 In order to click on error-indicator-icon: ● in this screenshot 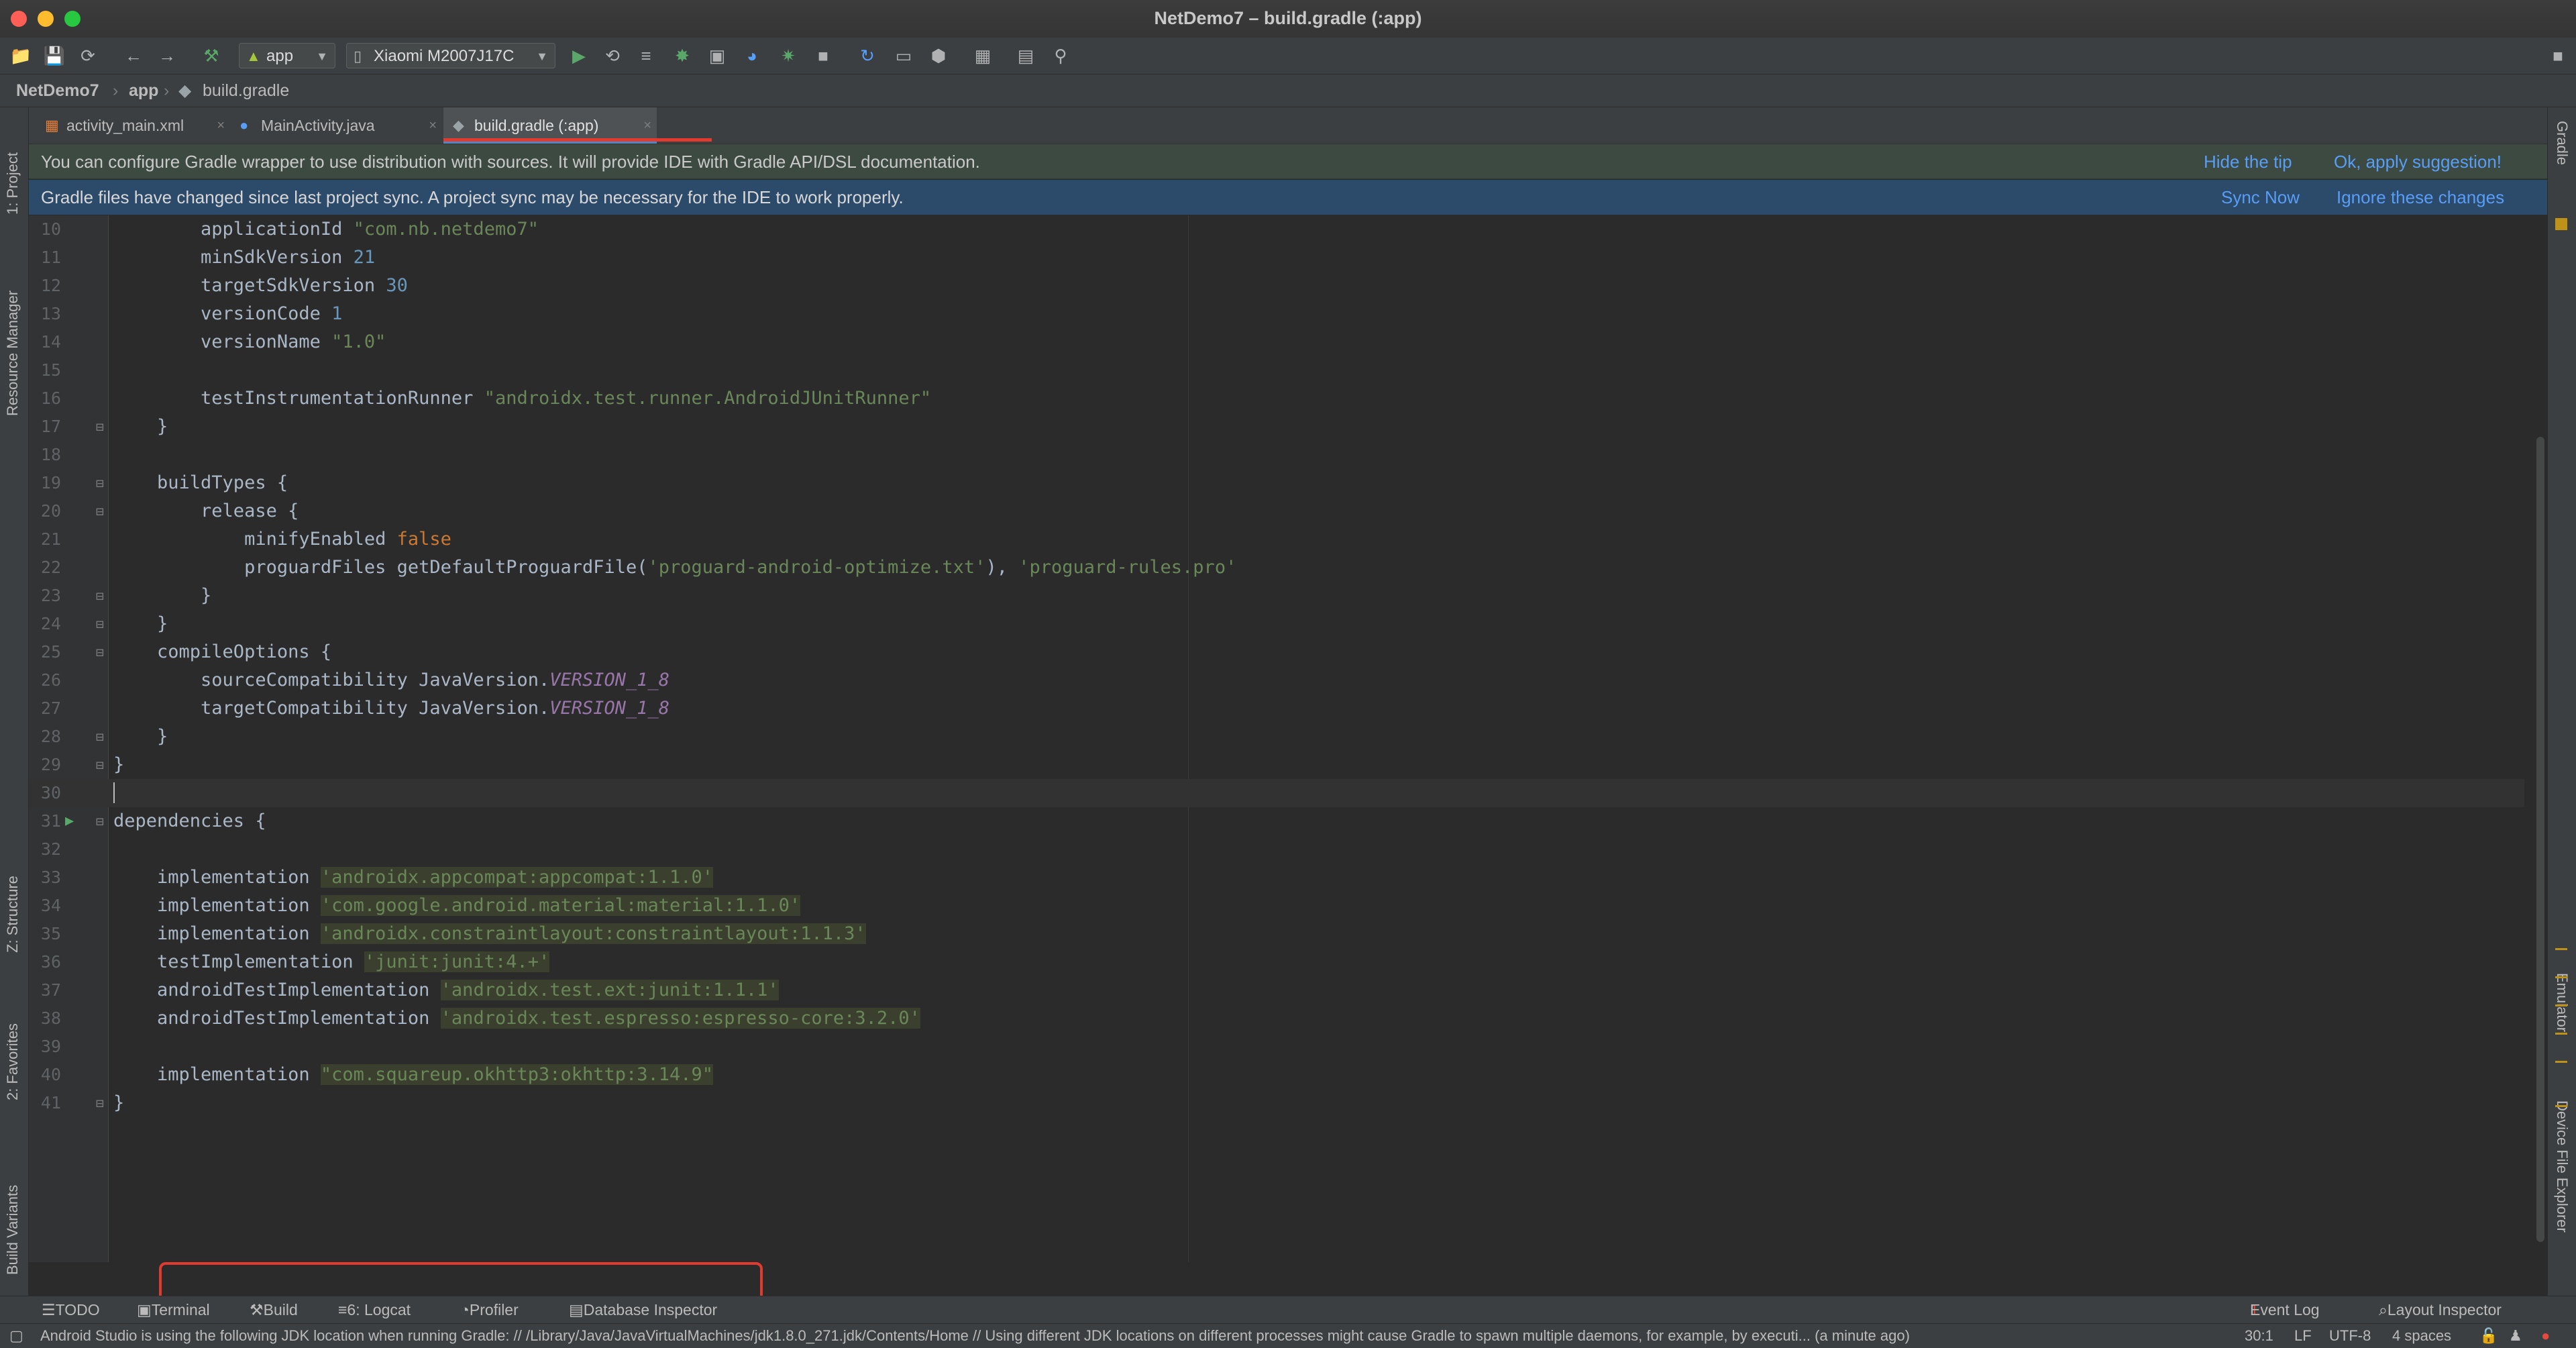, I will do `click(2545, 1336)`.